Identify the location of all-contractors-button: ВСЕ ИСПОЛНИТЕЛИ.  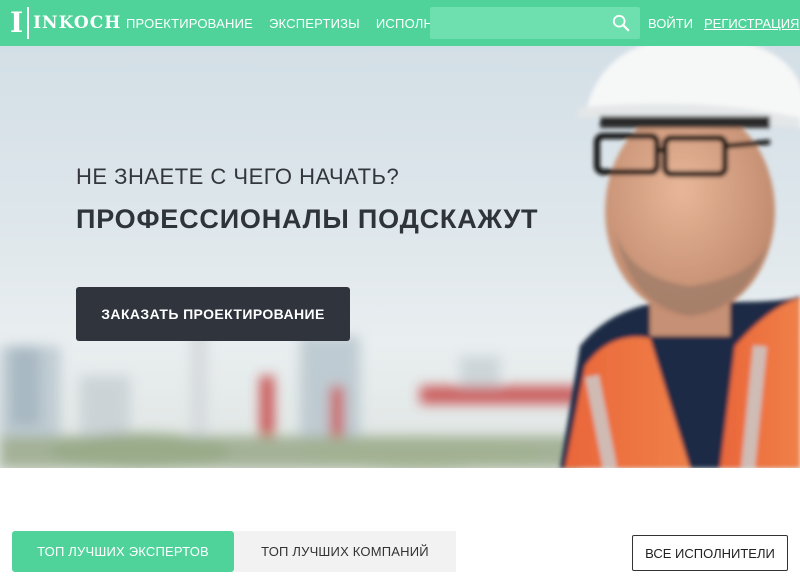
(710, 553).